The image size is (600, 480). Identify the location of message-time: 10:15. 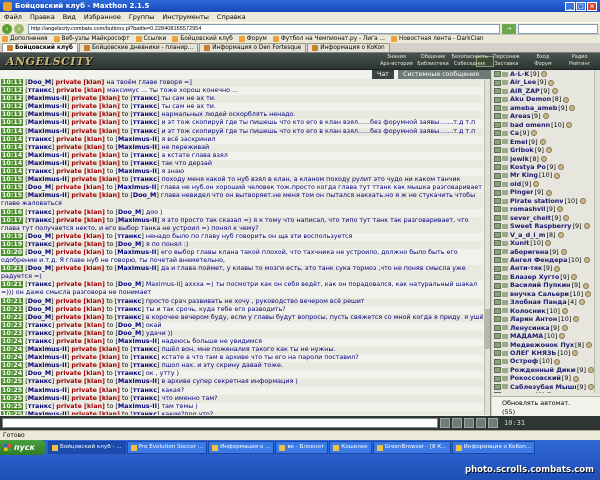
(12, 180).